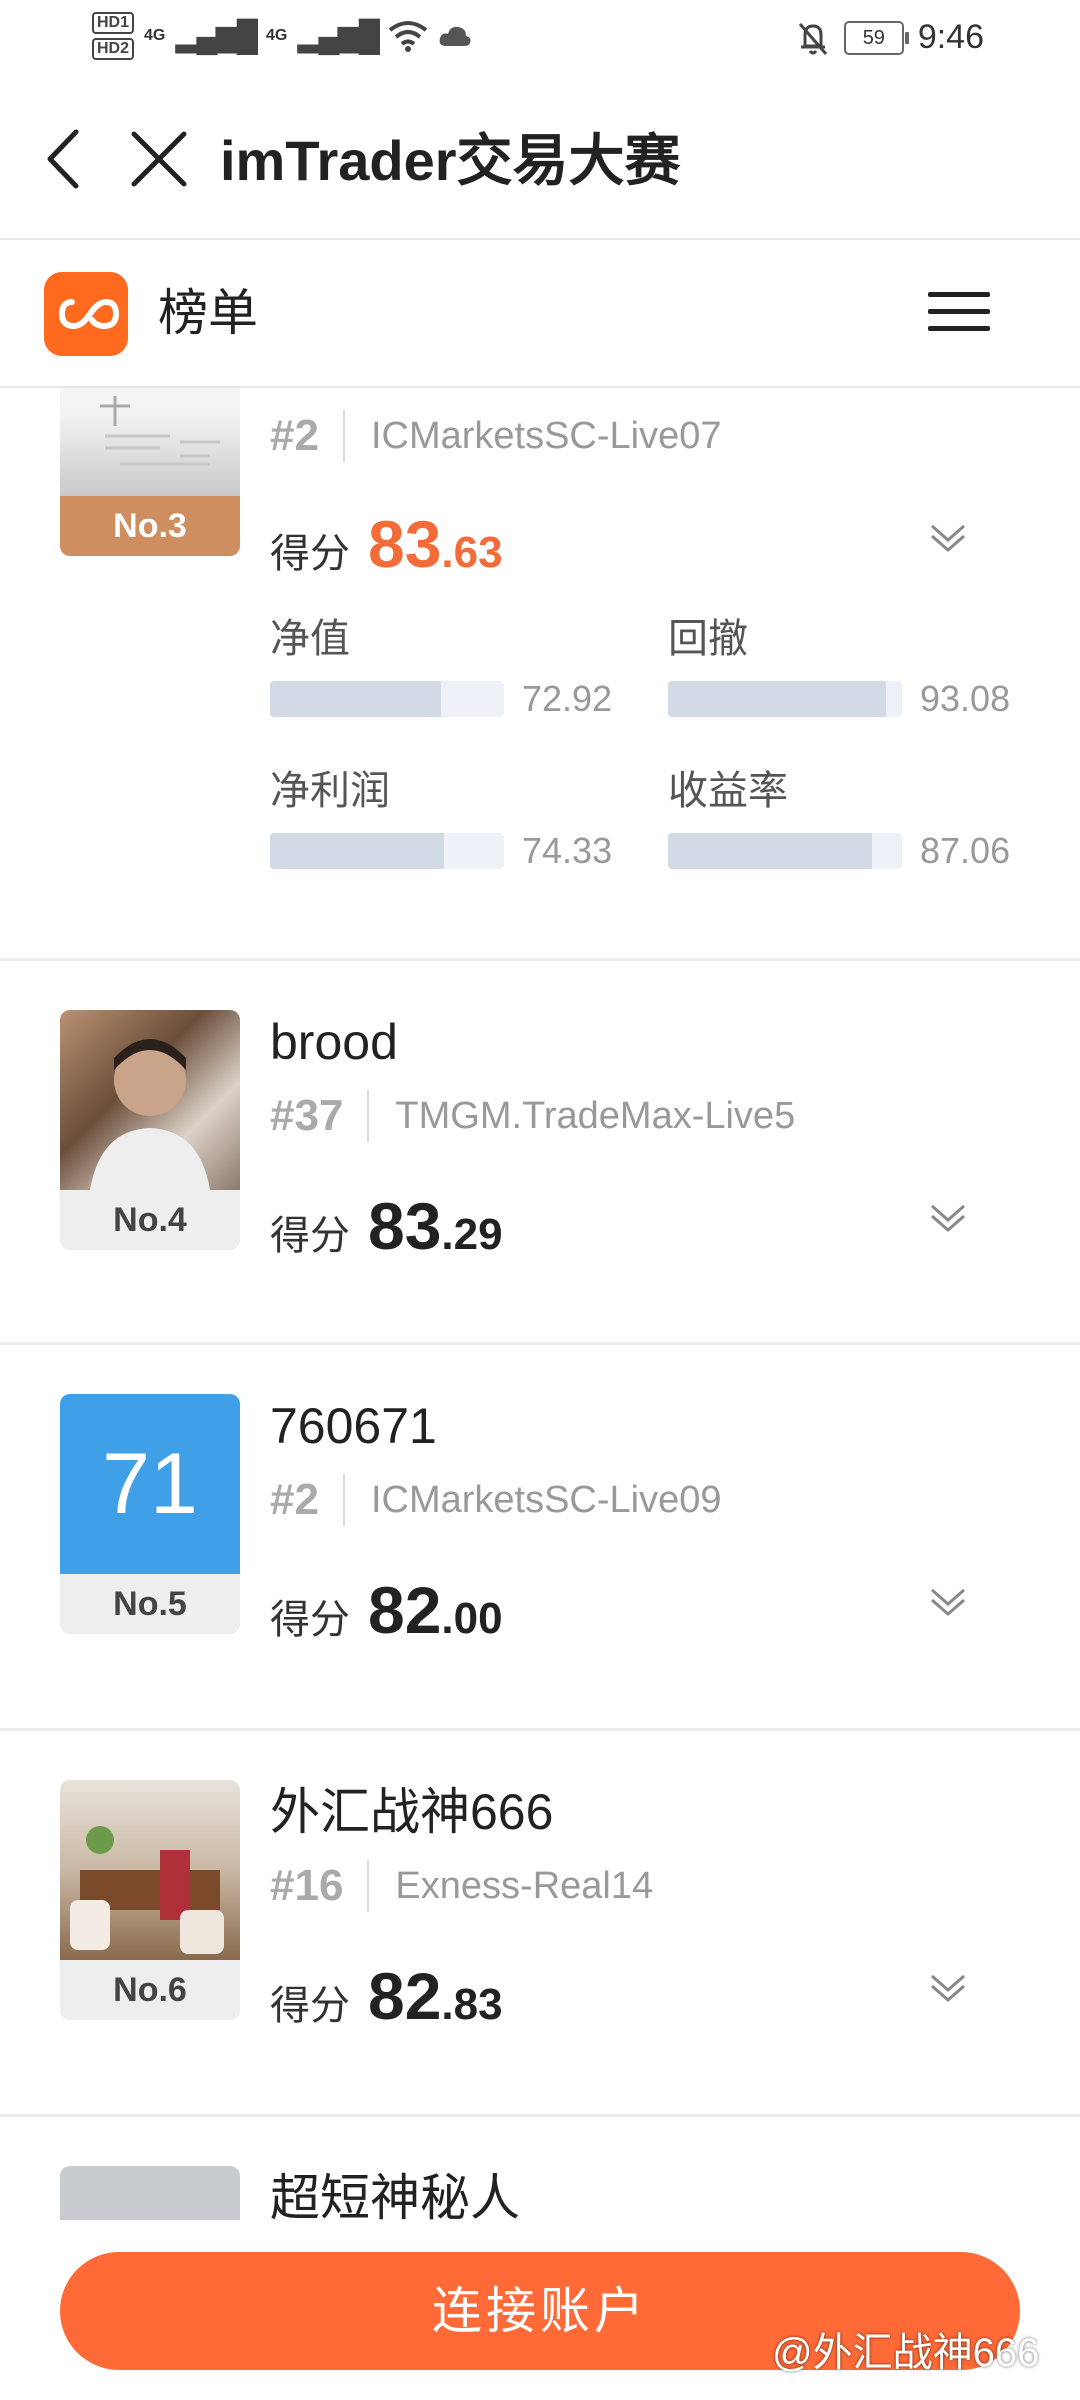 The width and height of the screenshot is (1080, 2400). What do you see at coordinates (540, 2167) in the screenshot?
I see `leaderboard-entry: 超短神秘人` at bounding box center [540, 2167].